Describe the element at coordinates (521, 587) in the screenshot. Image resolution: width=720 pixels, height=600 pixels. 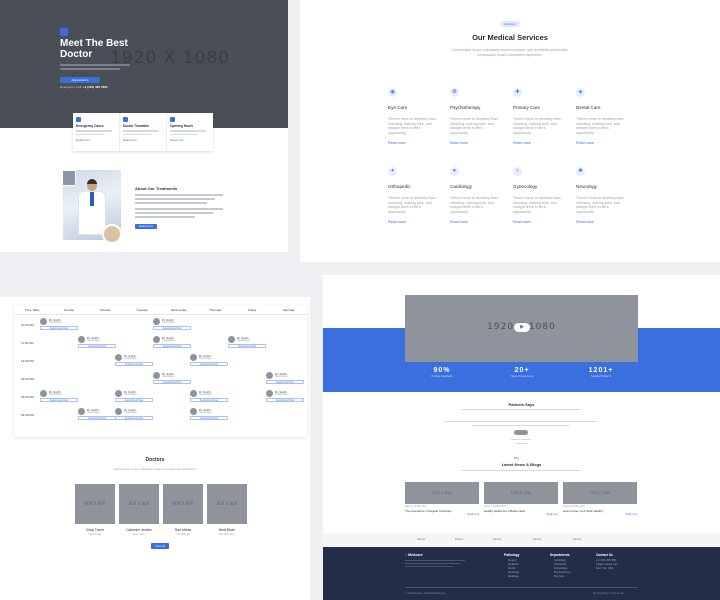
I see `footer-divider` at that location.